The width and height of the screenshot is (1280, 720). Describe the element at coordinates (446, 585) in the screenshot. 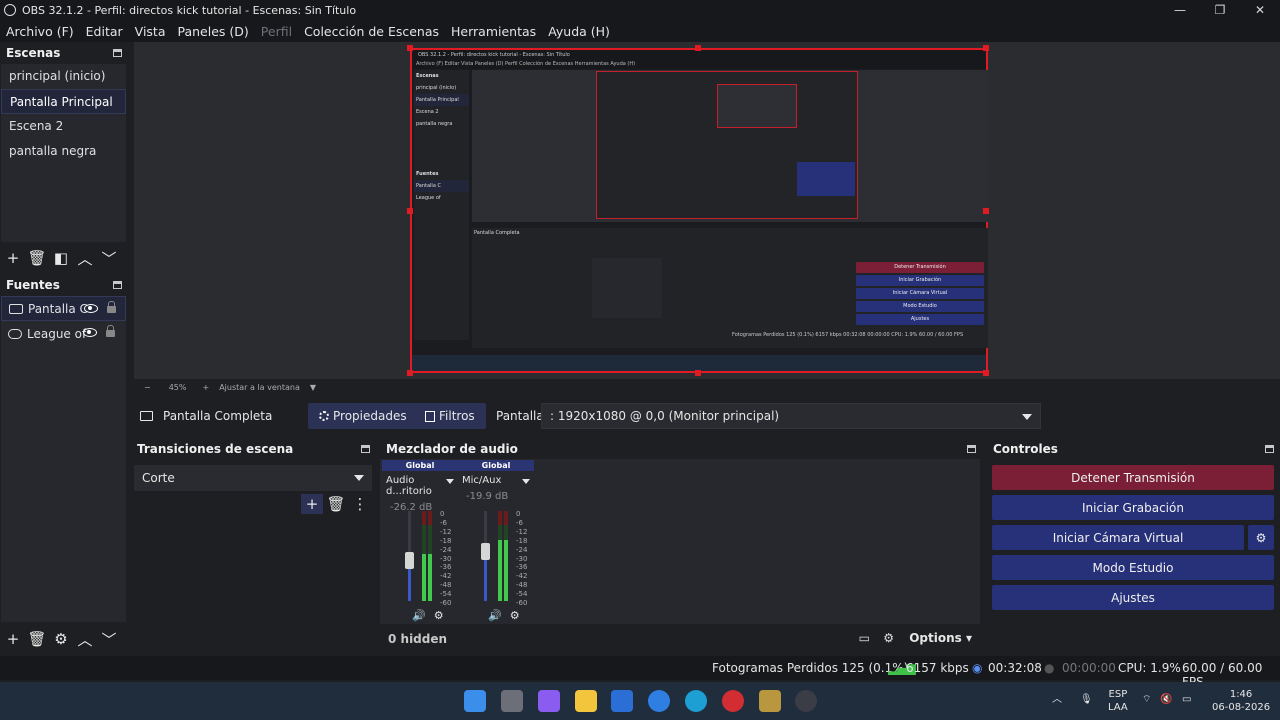

I see `meter-tick-label: -48` at that location.